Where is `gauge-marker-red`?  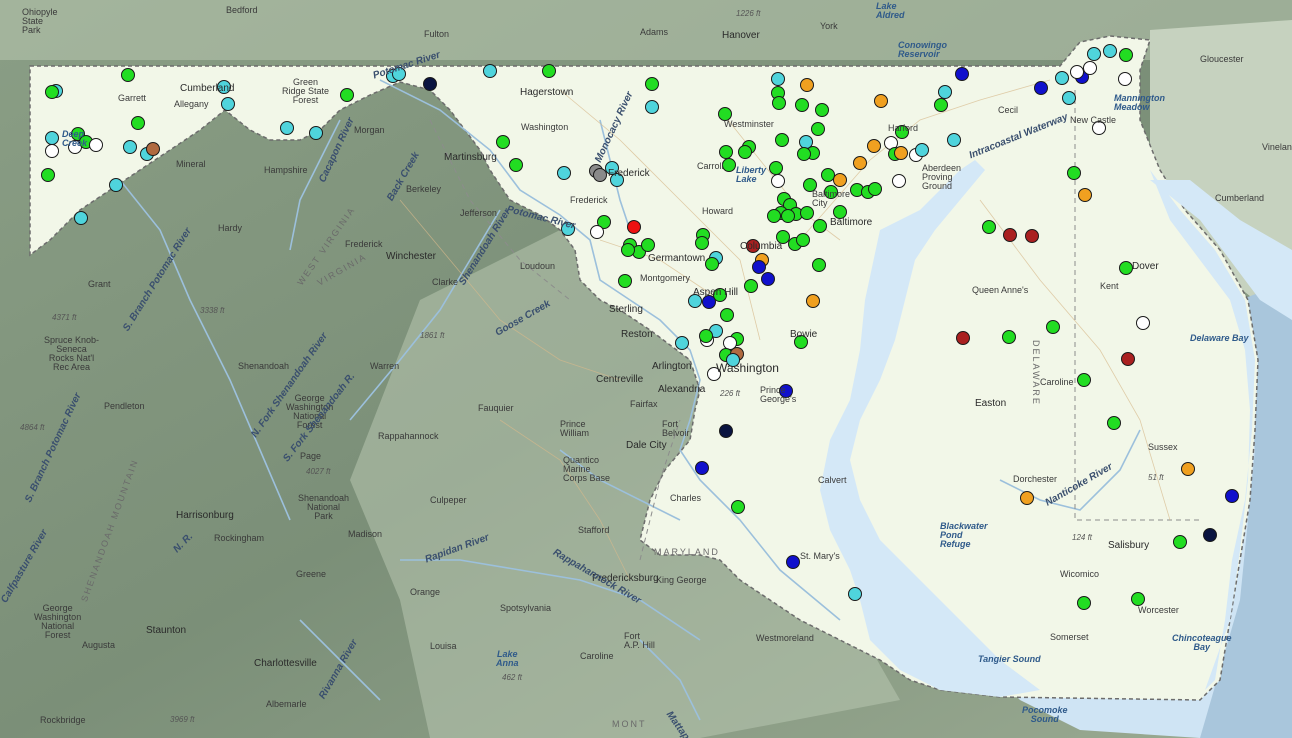
gauge-marker-red is located at coordinates (634, 227).